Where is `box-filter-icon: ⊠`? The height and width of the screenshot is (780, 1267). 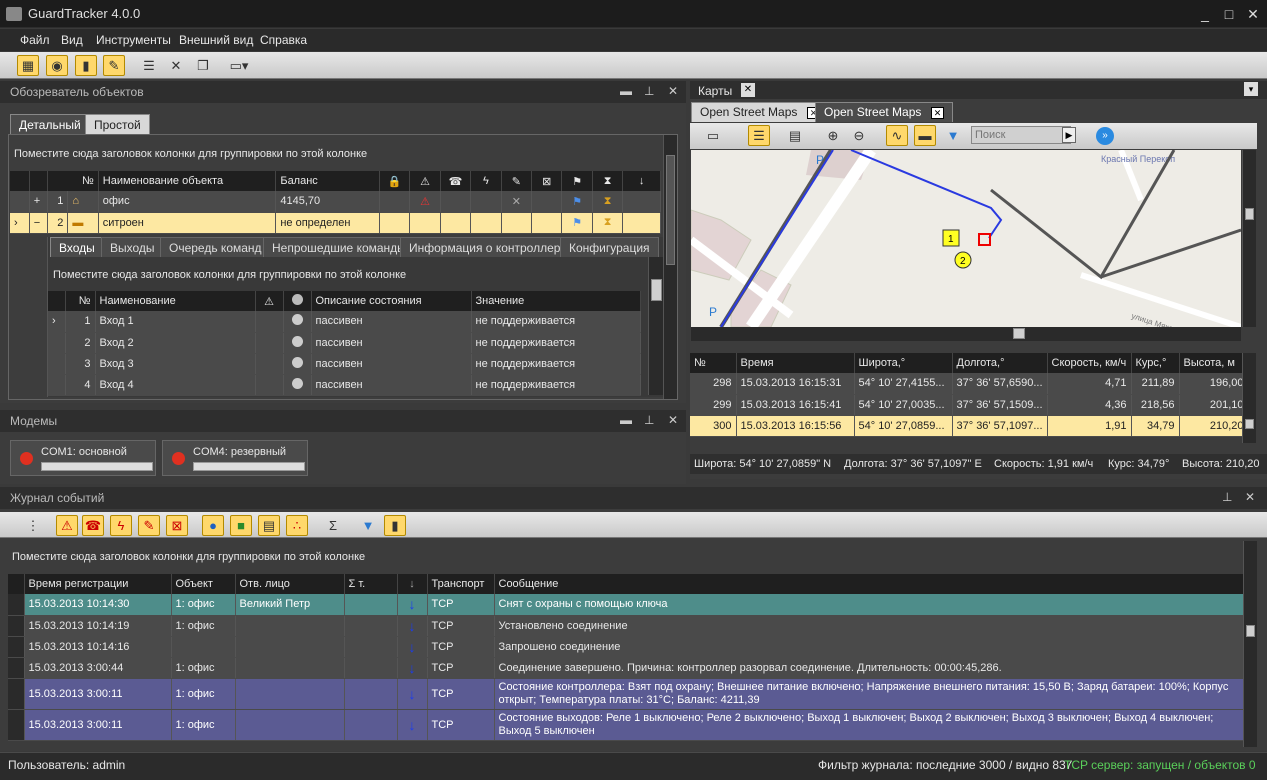
box-filter-icon: ⊠ is located at coordinates (177, 525).